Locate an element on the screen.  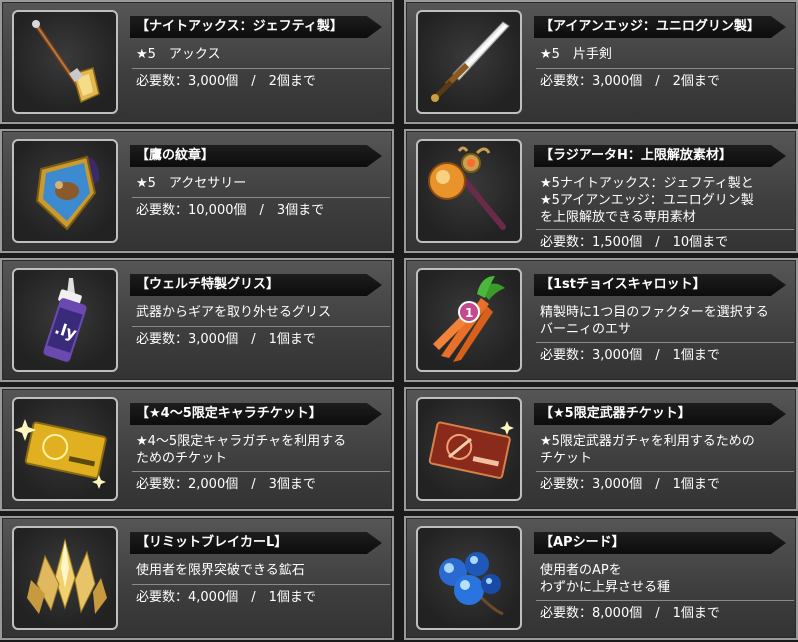
item-title: 【ナイトアックス：ジェフティ製】 is located at coordinates (256, 27).